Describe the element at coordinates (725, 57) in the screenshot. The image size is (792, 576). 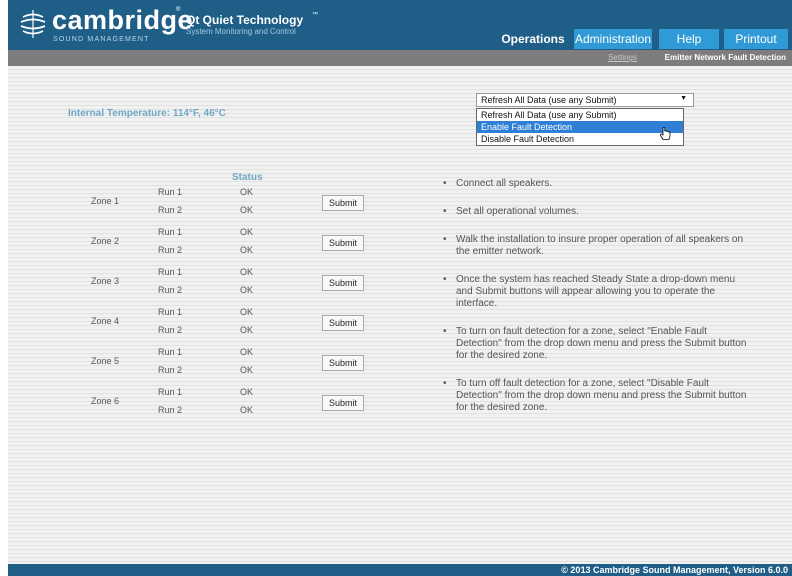
I see `current-page-label: Emitter Network Fault Detection` at that location.